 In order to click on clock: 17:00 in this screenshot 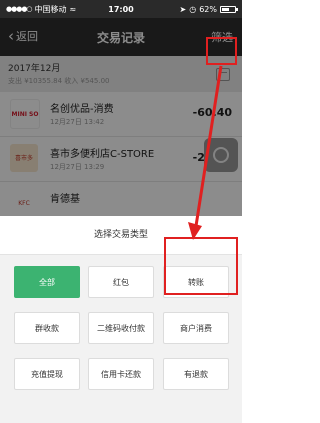, I will do `click(121, 9)`.